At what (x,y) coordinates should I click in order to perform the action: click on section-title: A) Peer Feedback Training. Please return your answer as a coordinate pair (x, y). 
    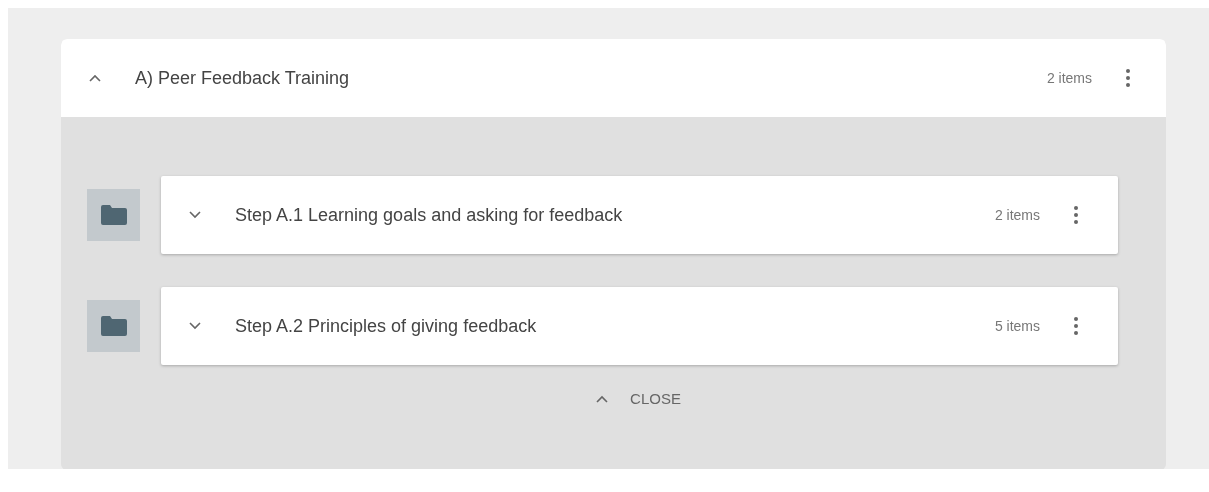
    Looking at the image, I should click on (243, 78).